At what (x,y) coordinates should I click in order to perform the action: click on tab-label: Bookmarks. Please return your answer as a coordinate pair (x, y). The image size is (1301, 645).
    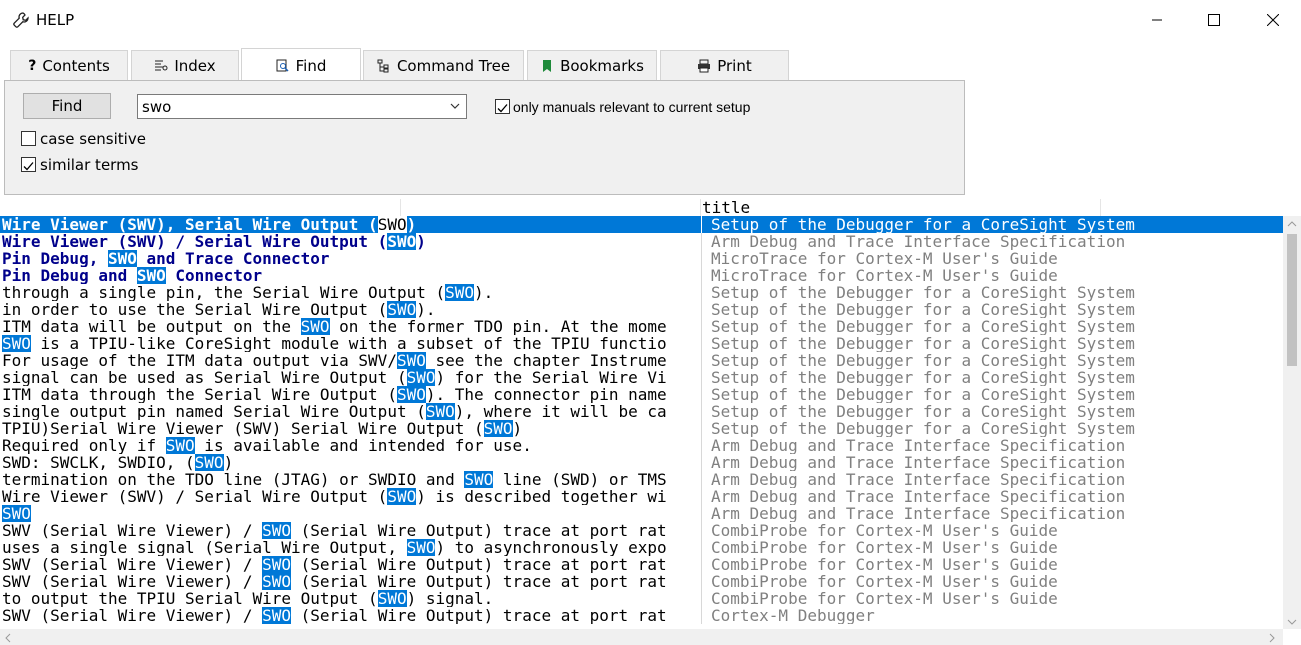
    Looking at the image, I should click on (602, 65).